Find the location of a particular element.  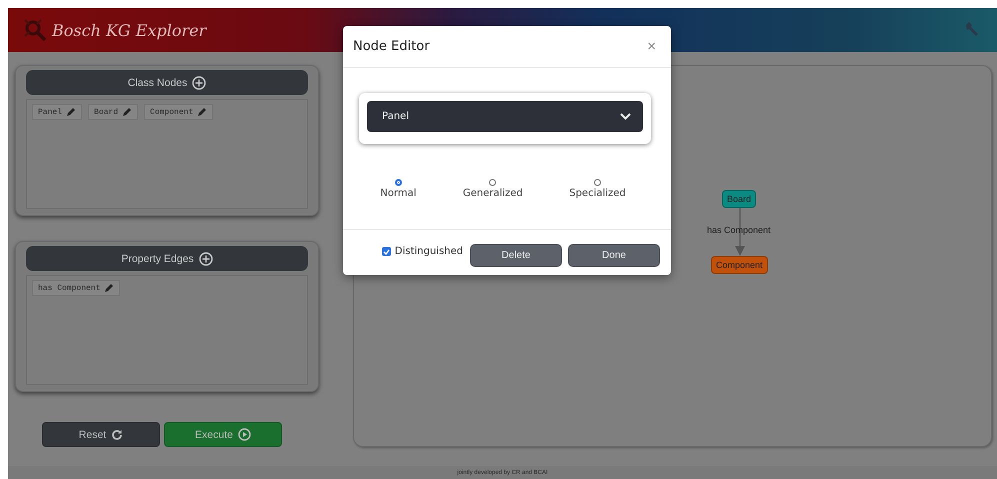

item-chip: has Component is located at coordinates (76, 288).